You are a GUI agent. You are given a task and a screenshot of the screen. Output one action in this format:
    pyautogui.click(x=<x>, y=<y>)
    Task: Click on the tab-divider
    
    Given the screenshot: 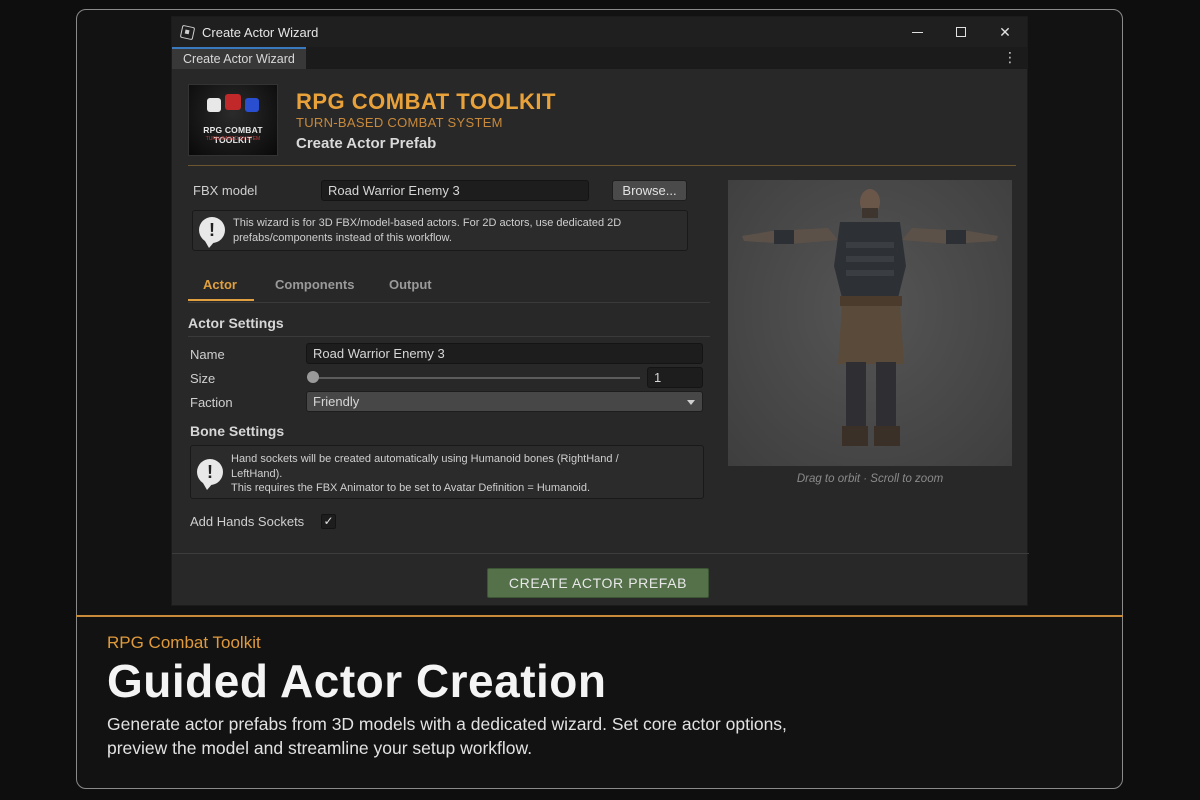 What is the action you would take?
    pyautogui.click(x=449, y=302)
    